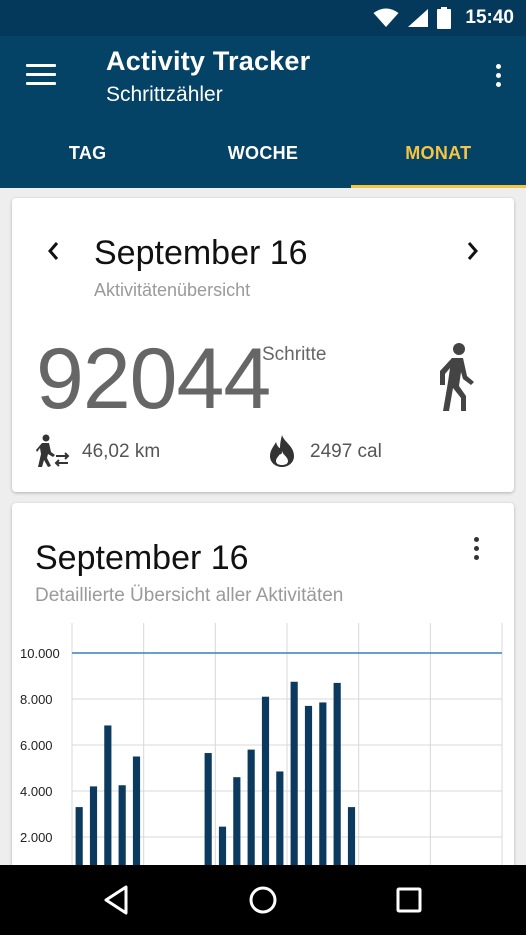 The image size is (526, 935). I want to click on app-titles: Activity Tracker Schrittzähler, so click(208, 76).